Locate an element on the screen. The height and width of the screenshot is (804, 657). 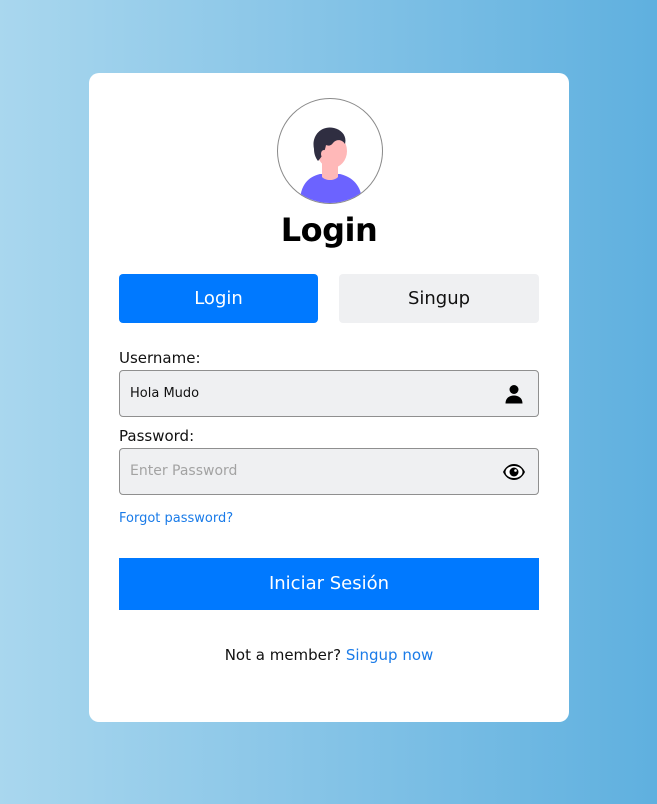
login-submit-button: Iniciar Sesión is located at coordinates (329, 584).